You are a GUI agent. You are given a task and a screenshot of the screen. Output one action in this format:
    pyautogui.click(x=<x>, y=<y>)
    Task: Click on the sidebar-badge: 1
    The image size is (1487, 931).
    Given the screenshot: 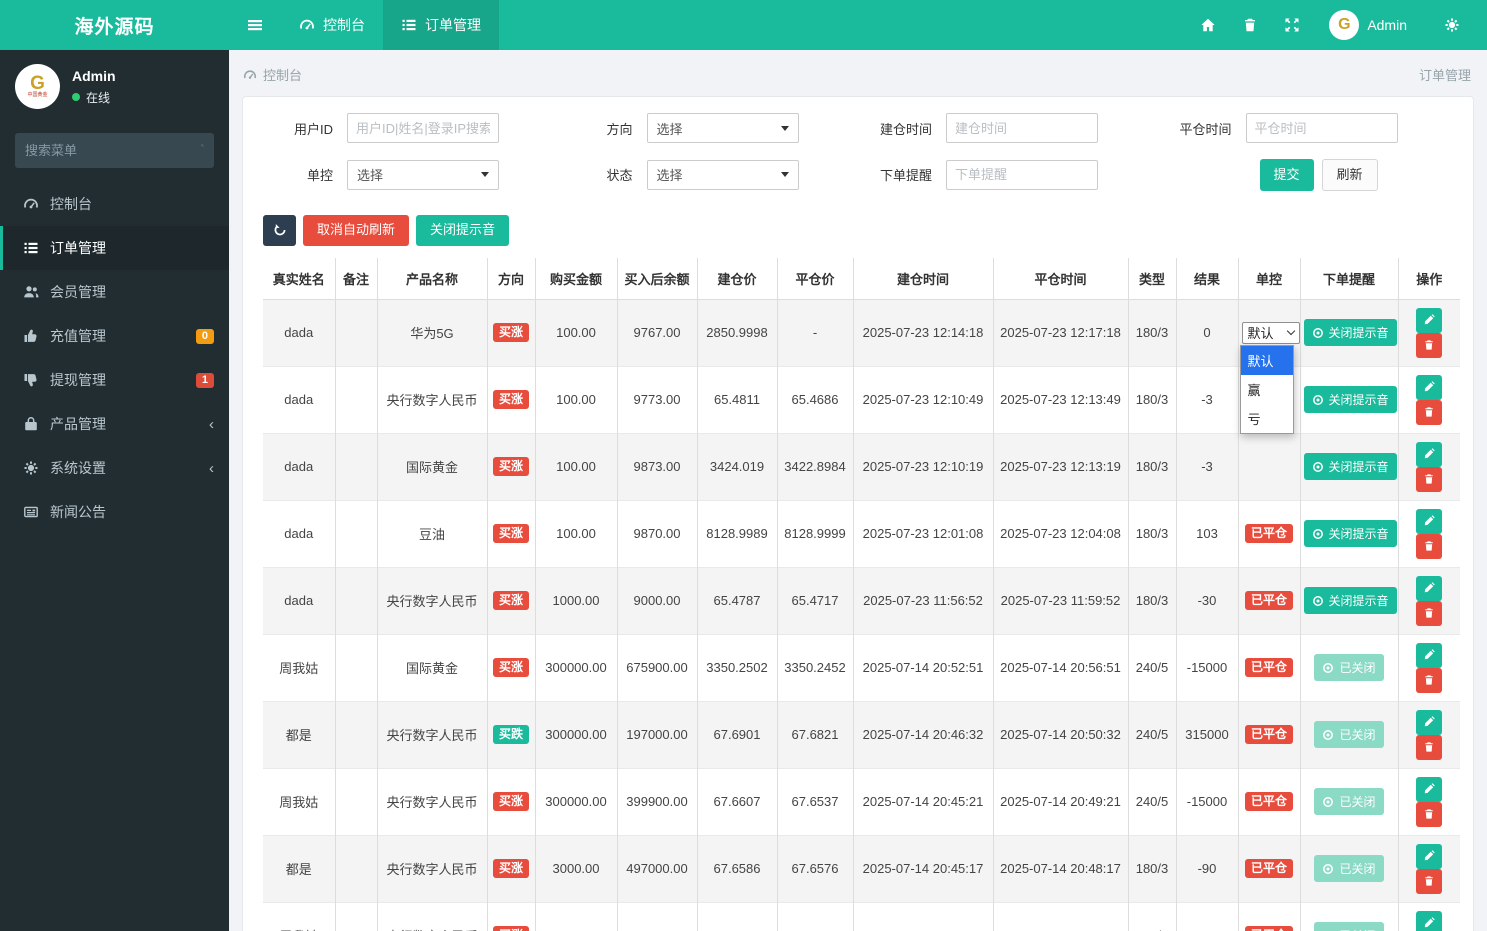 What is the action you would take?
    pyautogui.click(x=204, y=380)
    